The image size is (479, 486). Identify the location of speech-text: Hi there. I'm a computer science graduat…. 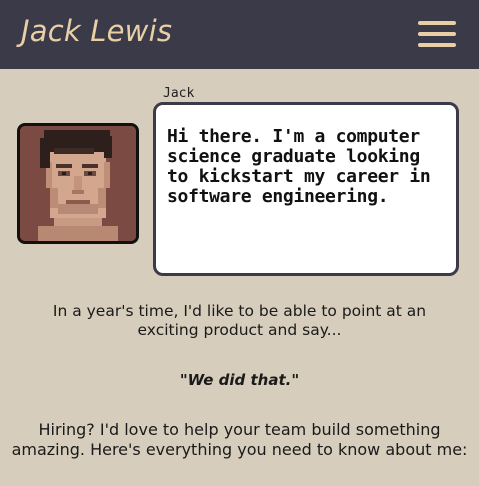
(299, 166).